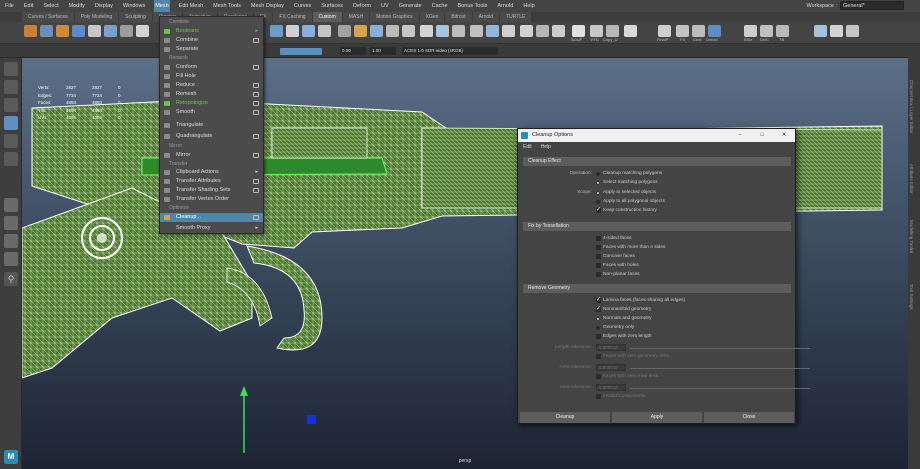 Image resolution: width=920 pixels, height=469 pixels. Describe the element at coordinates (505, 6) in the screenshot. I see `menu-arnold: Arnold` at that location.